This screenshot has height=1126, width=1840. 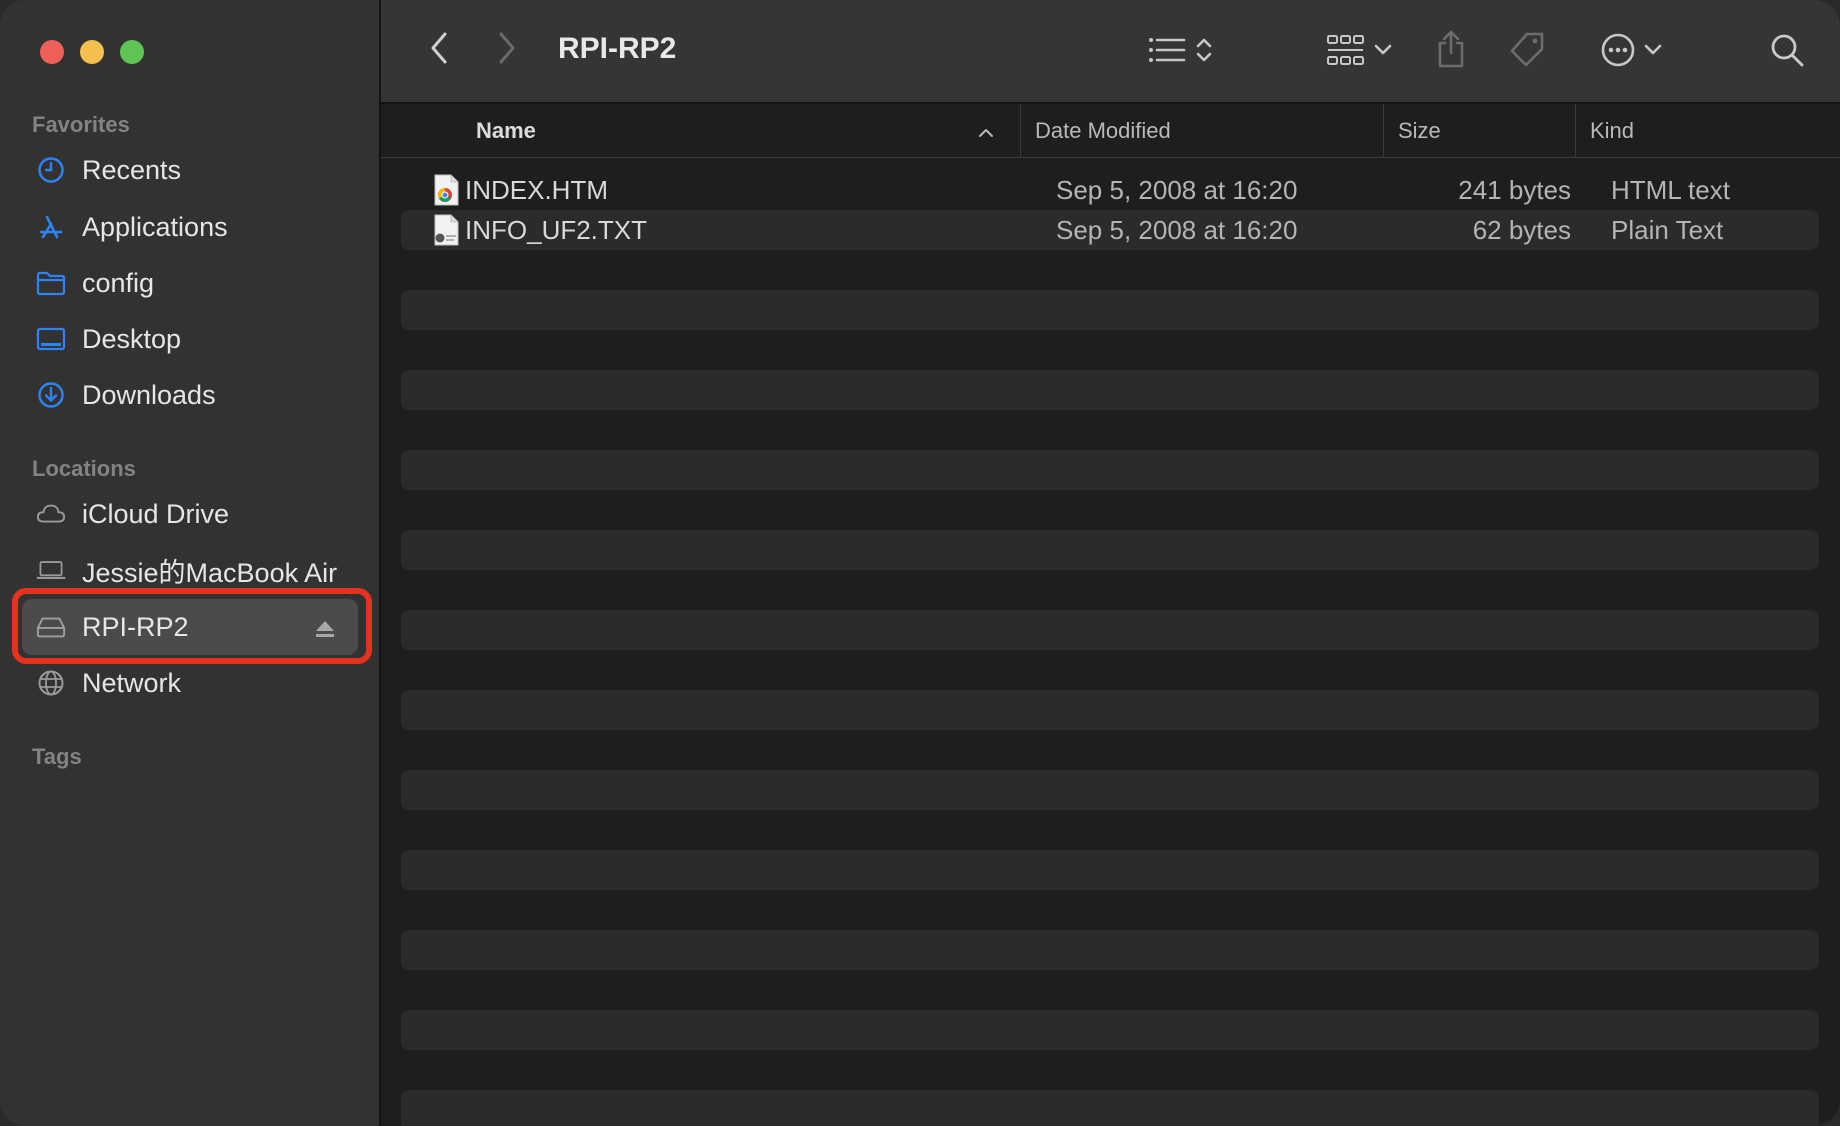 I want to click on locations-section-title: Locations, so click(x=84, y=468).